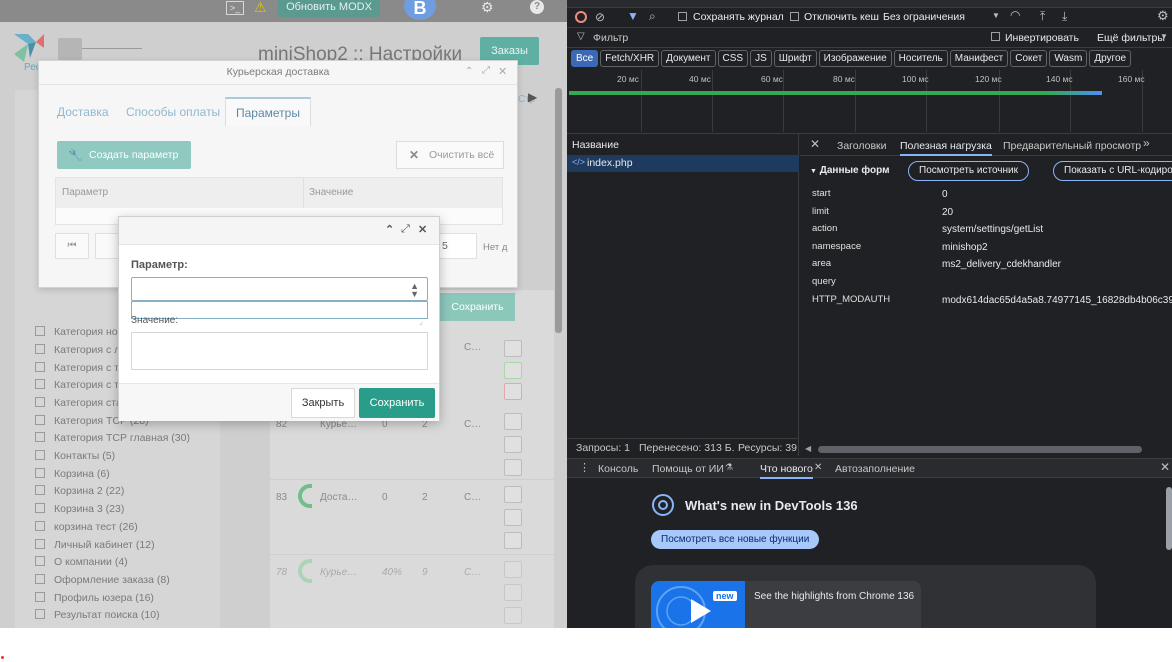 The image size is (1172, 662). Describe the element at coordinates (235, 8) in the screenshot. I see `terminal-icon: >_` at that location.